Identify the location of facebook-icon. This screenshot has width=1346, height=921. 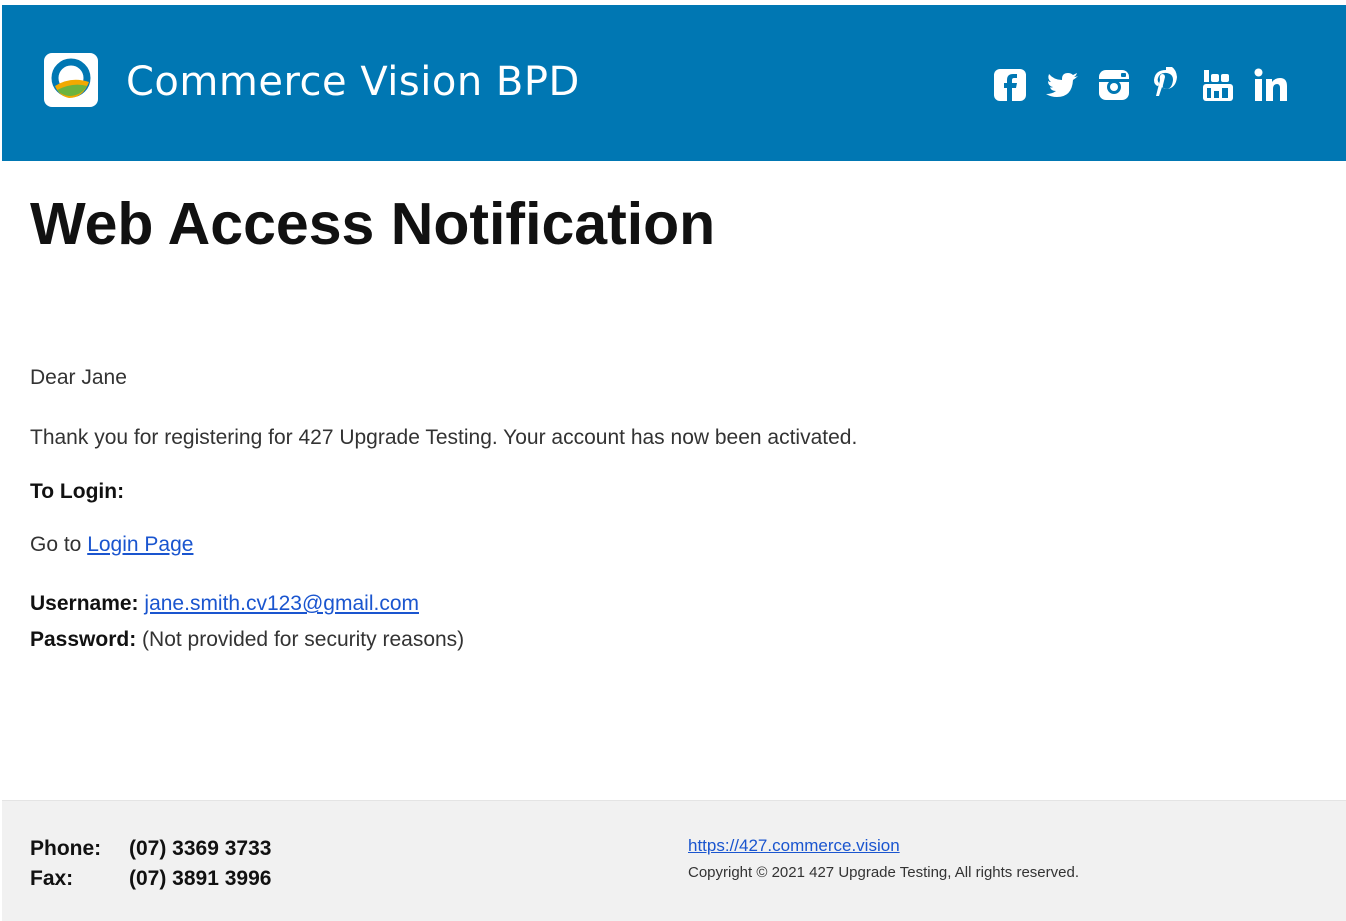
(1010, 85).